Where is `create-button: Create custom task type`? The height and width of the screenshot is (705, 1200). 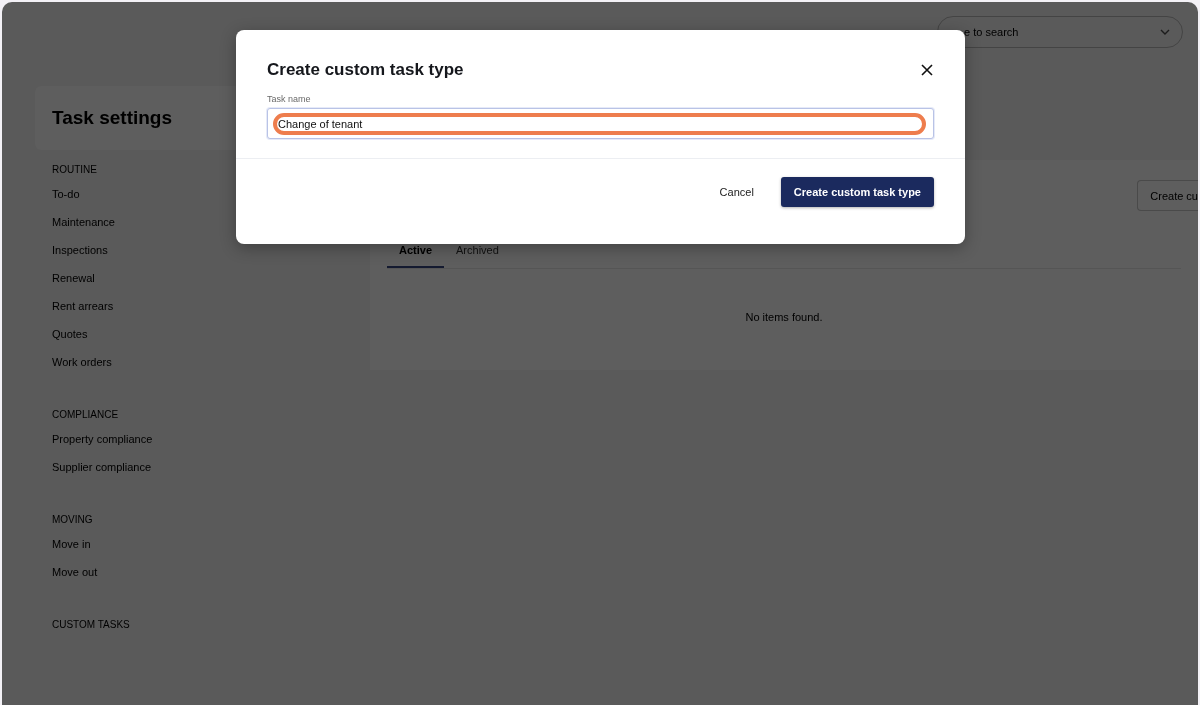 create-button: Create custom task type is located at coordinates (857, 192).